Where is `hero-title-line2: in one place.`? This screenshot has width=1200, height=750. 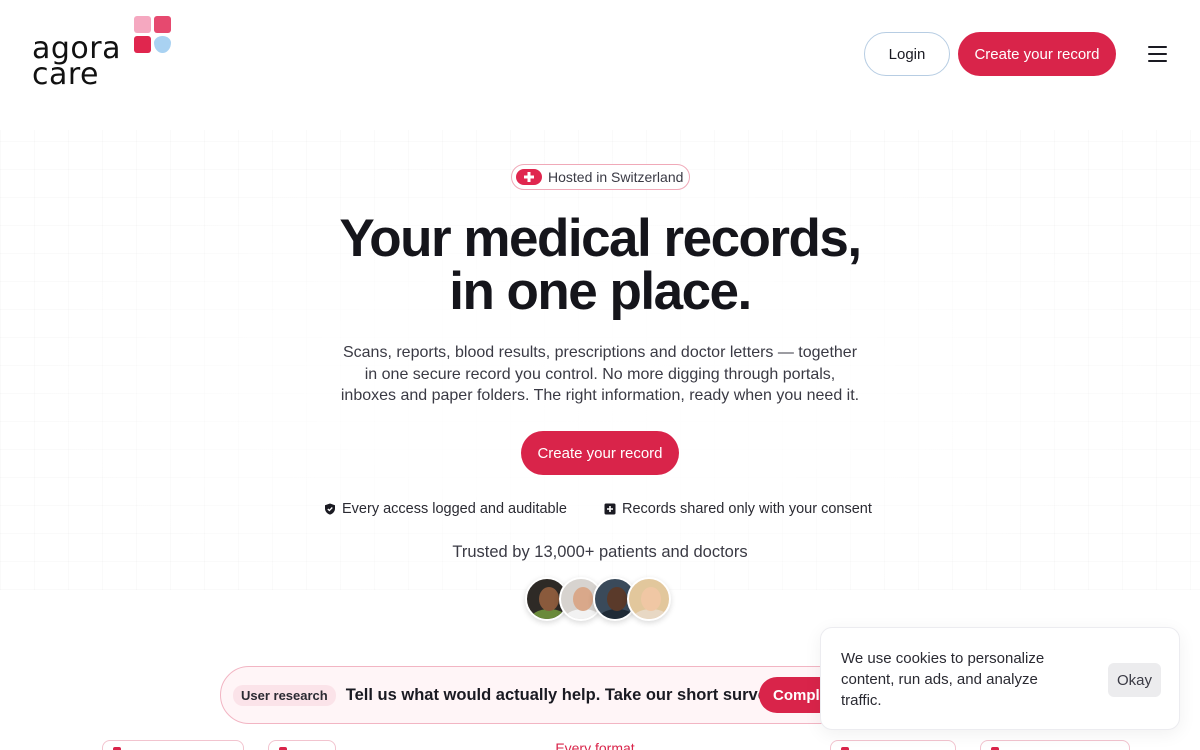 hero-title-line2: in one place. is located at coordinates (600, 291).